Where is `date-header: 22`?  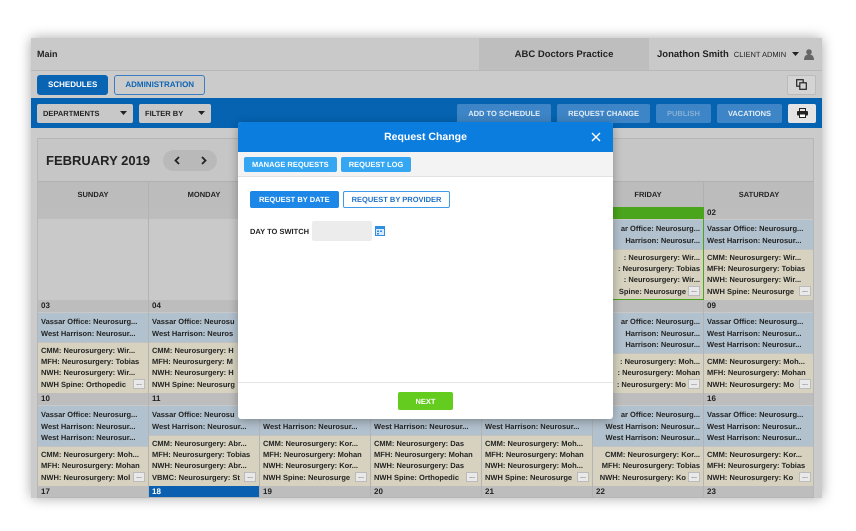 date-header: 22 is located at coordinates (648, 491).